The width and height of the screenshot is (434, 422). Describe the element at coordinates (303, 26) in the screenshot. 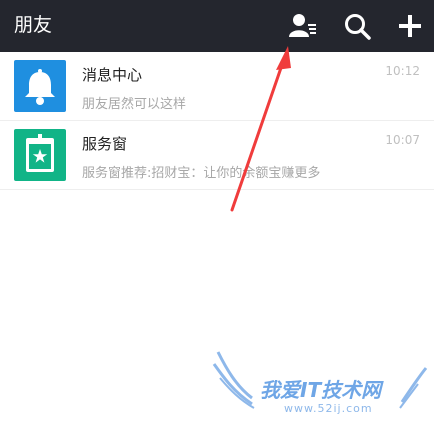

I see `contacts-icon` at that location.